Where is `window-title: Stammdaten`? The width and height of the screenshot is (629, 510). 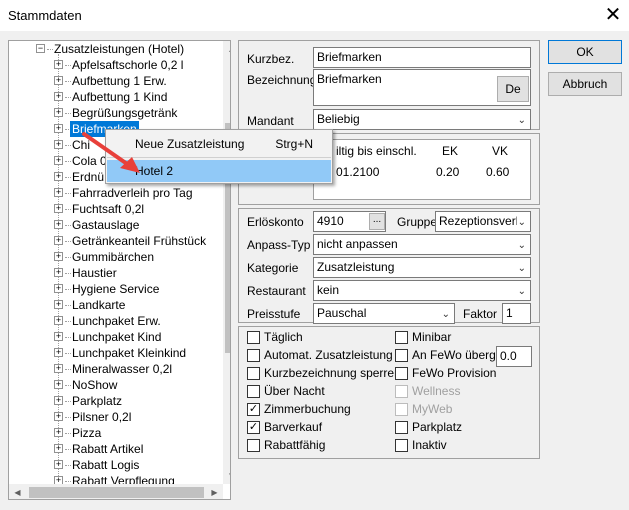 window-title: Stammdaten is located at coordinates (45, 15).